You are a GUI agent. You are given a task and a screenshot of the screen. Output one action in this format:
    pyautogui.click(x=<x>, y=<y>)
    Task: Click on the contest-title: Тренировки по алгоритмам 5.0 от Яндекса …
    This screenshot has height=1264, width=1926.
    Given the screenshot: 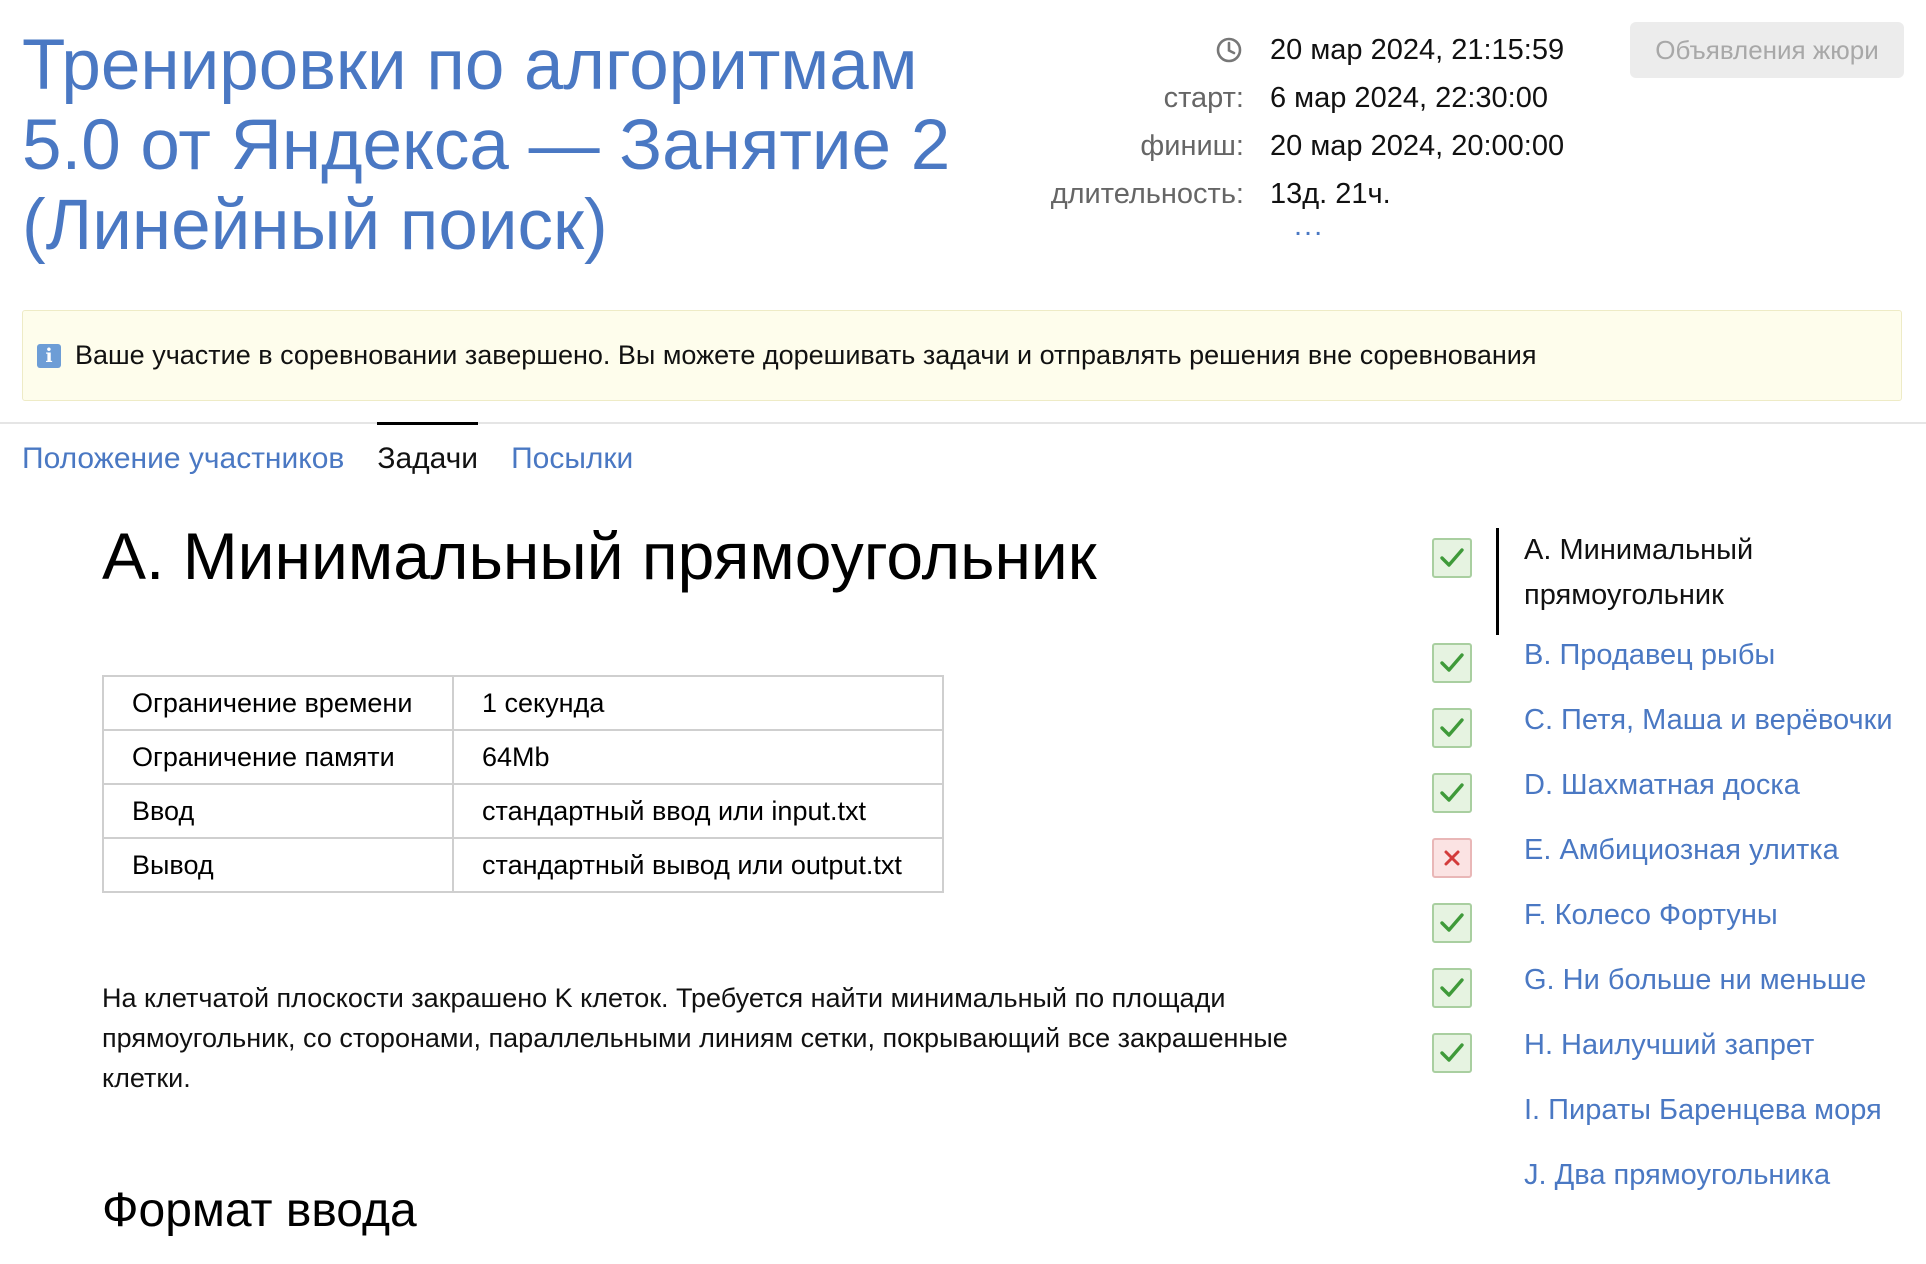 What is the action you would take?
    pyautogui.click(x=522, y=146)
    